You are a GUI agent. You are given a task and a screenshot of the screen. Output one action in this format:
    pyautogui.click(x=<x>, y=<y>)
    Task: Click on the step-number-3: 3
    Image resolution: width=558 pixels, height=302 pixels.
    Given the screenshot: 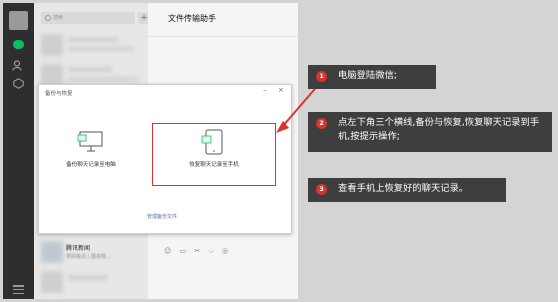 What is the action you would take?
    pyautogui.click(x=321, y=189)
    